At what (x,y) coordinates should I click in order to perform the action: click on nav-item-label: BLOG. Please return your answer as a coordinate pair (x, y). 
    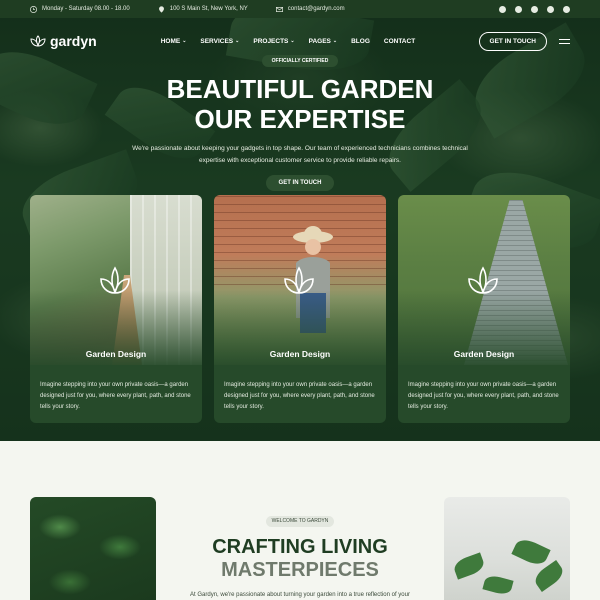
    Looking at the image, I should click on (360, 41).